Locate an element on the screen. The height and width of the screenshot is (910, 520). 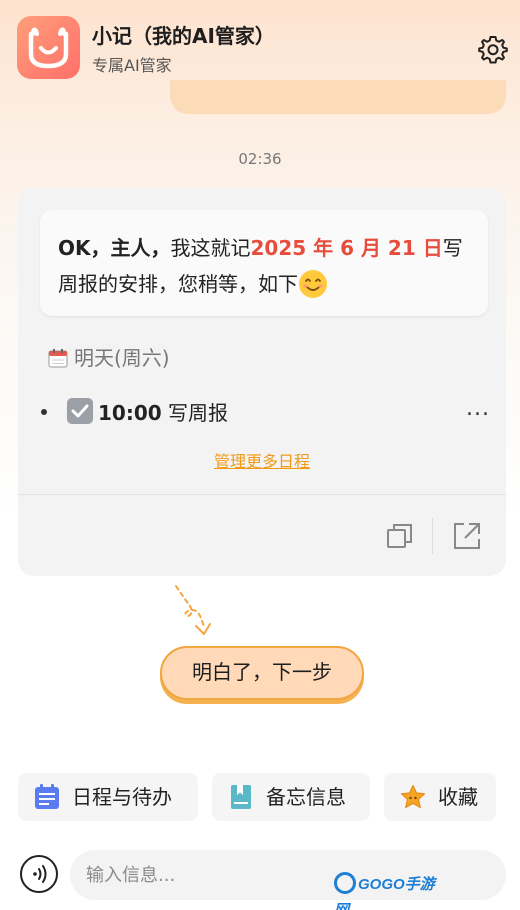
smiling-face-emoji-icon is located at coordinates (313, 284).